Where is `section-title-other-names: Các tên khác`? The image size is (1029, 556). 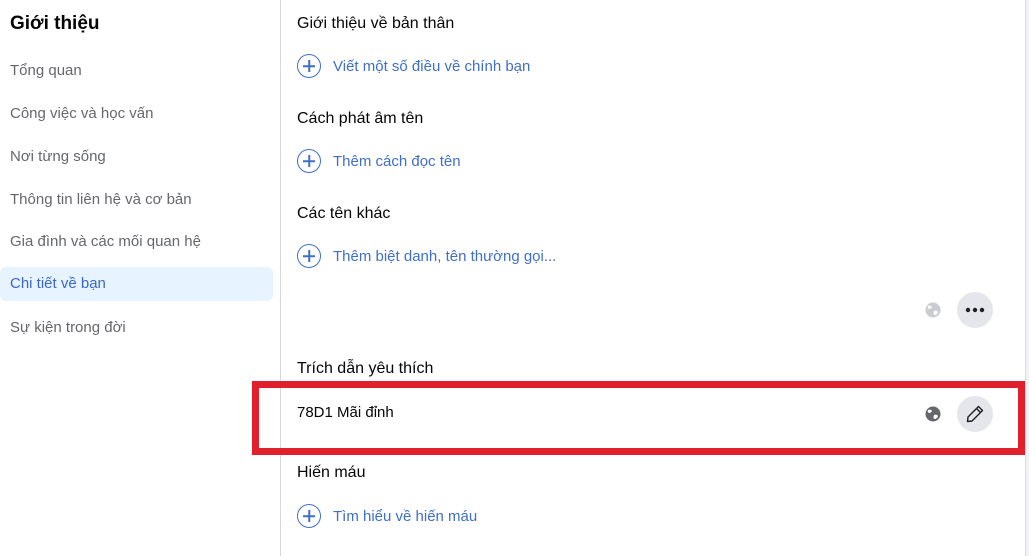
section-title-other-names: Các tên khác is located at coordinates (344, 213).